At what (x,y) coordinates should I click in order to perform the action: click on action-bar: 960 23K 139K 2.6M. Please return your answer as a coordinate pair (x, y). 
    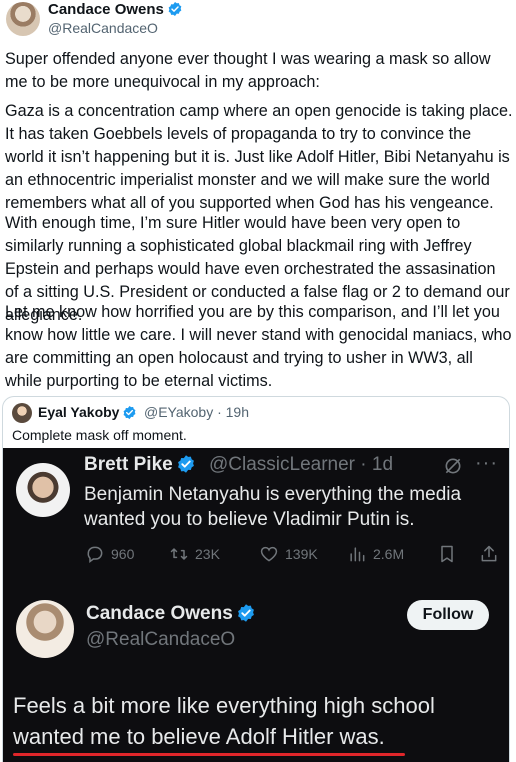
    Looking at the image, I should click on (256, 554).